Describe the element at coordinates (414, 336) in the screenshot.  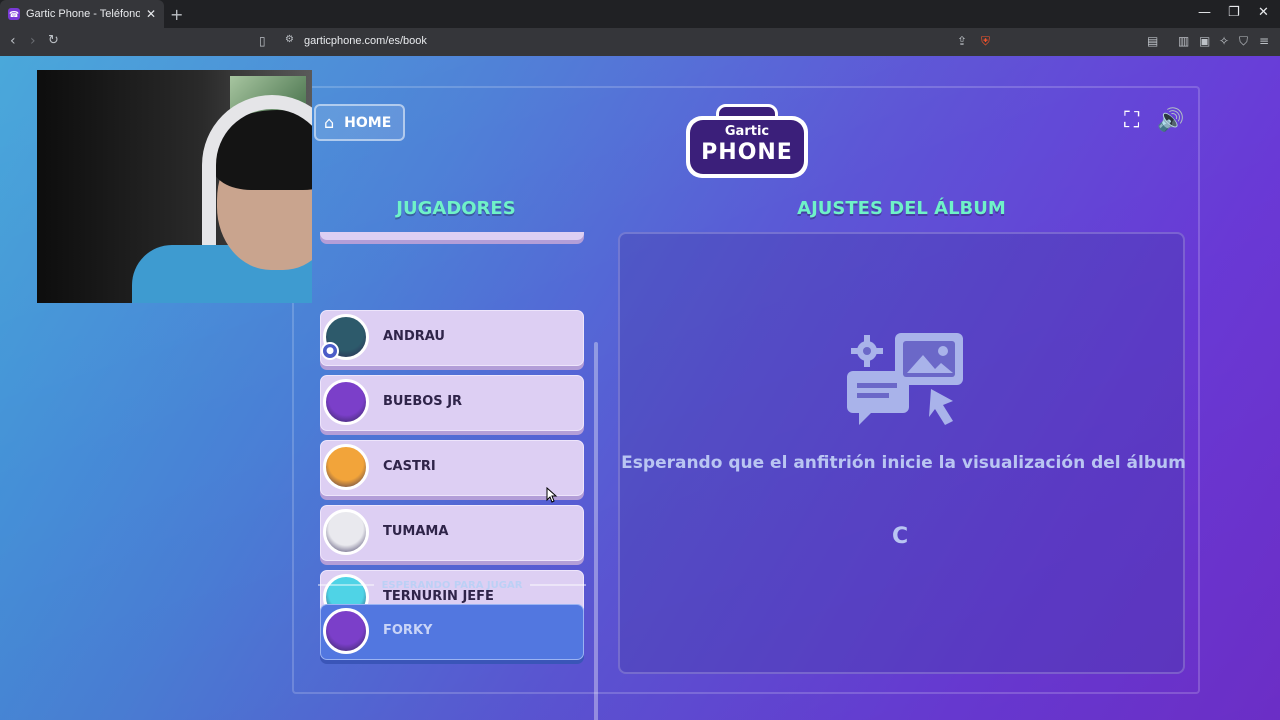
I see `player-name: ANDRAU` at that location.